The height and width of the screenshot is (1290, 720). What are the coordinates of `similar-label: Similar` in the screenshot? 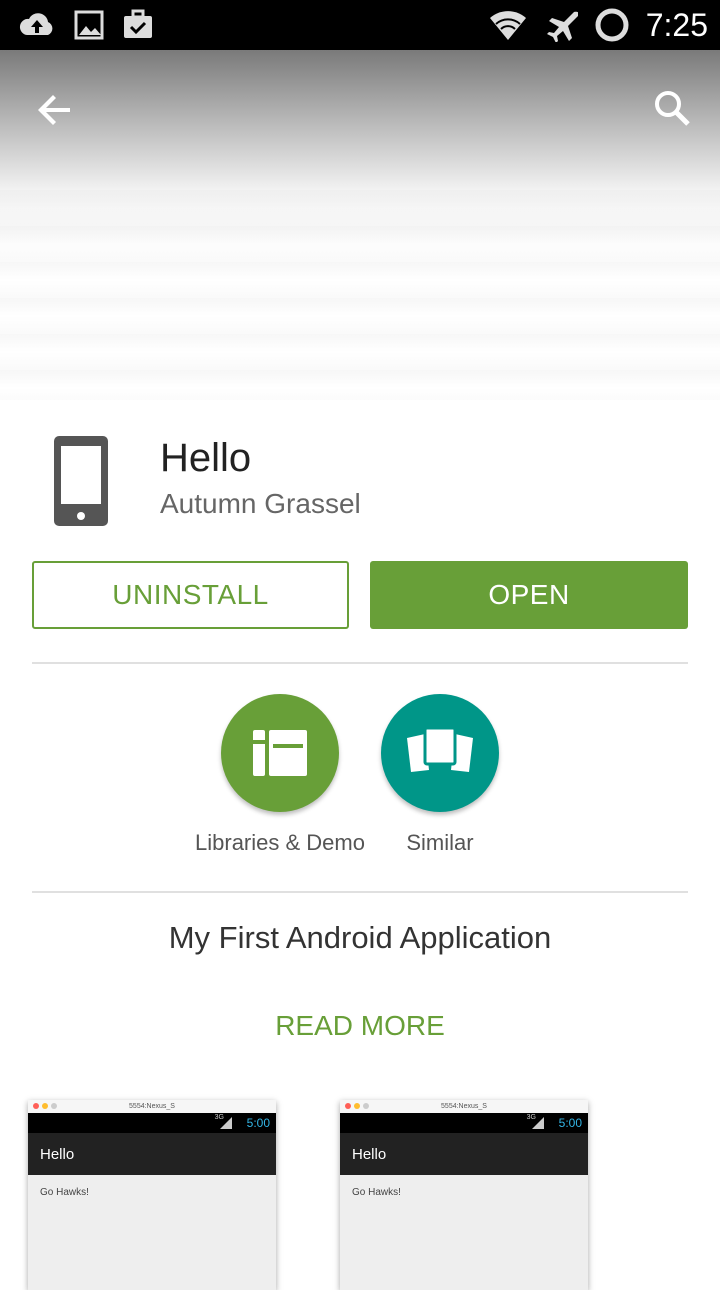 It's located at (440, 842).